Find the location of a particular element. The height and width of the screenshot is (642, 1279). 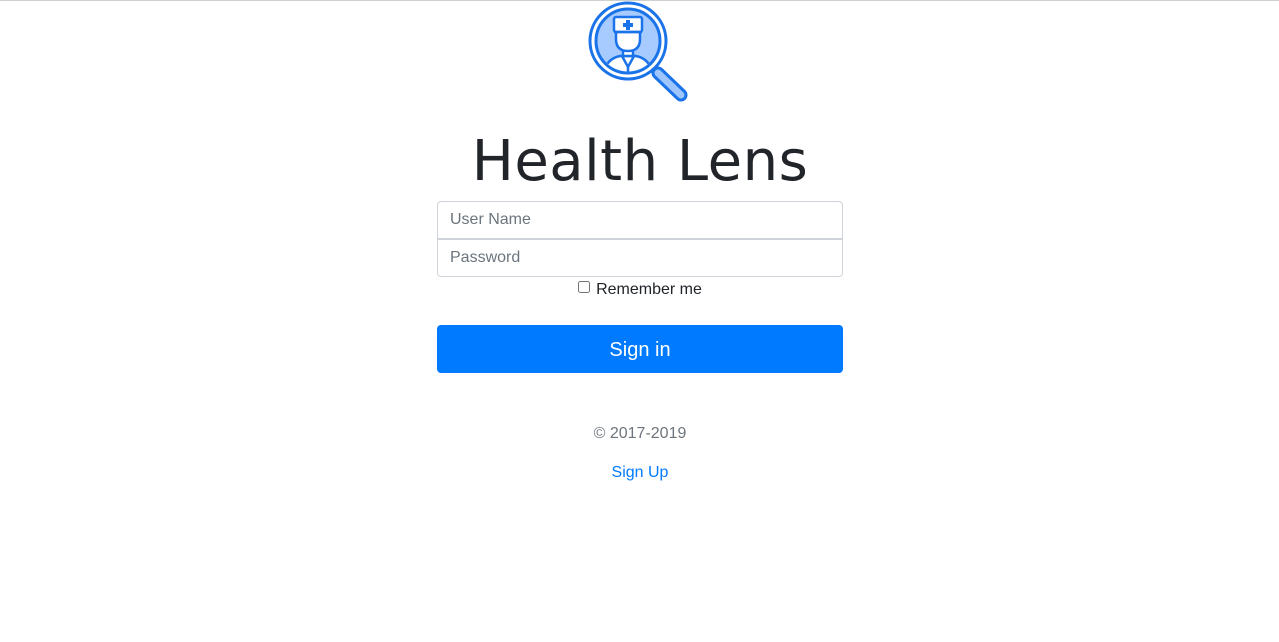

copyright-text: © 2017-2019 is located at coordinates (640, 433).